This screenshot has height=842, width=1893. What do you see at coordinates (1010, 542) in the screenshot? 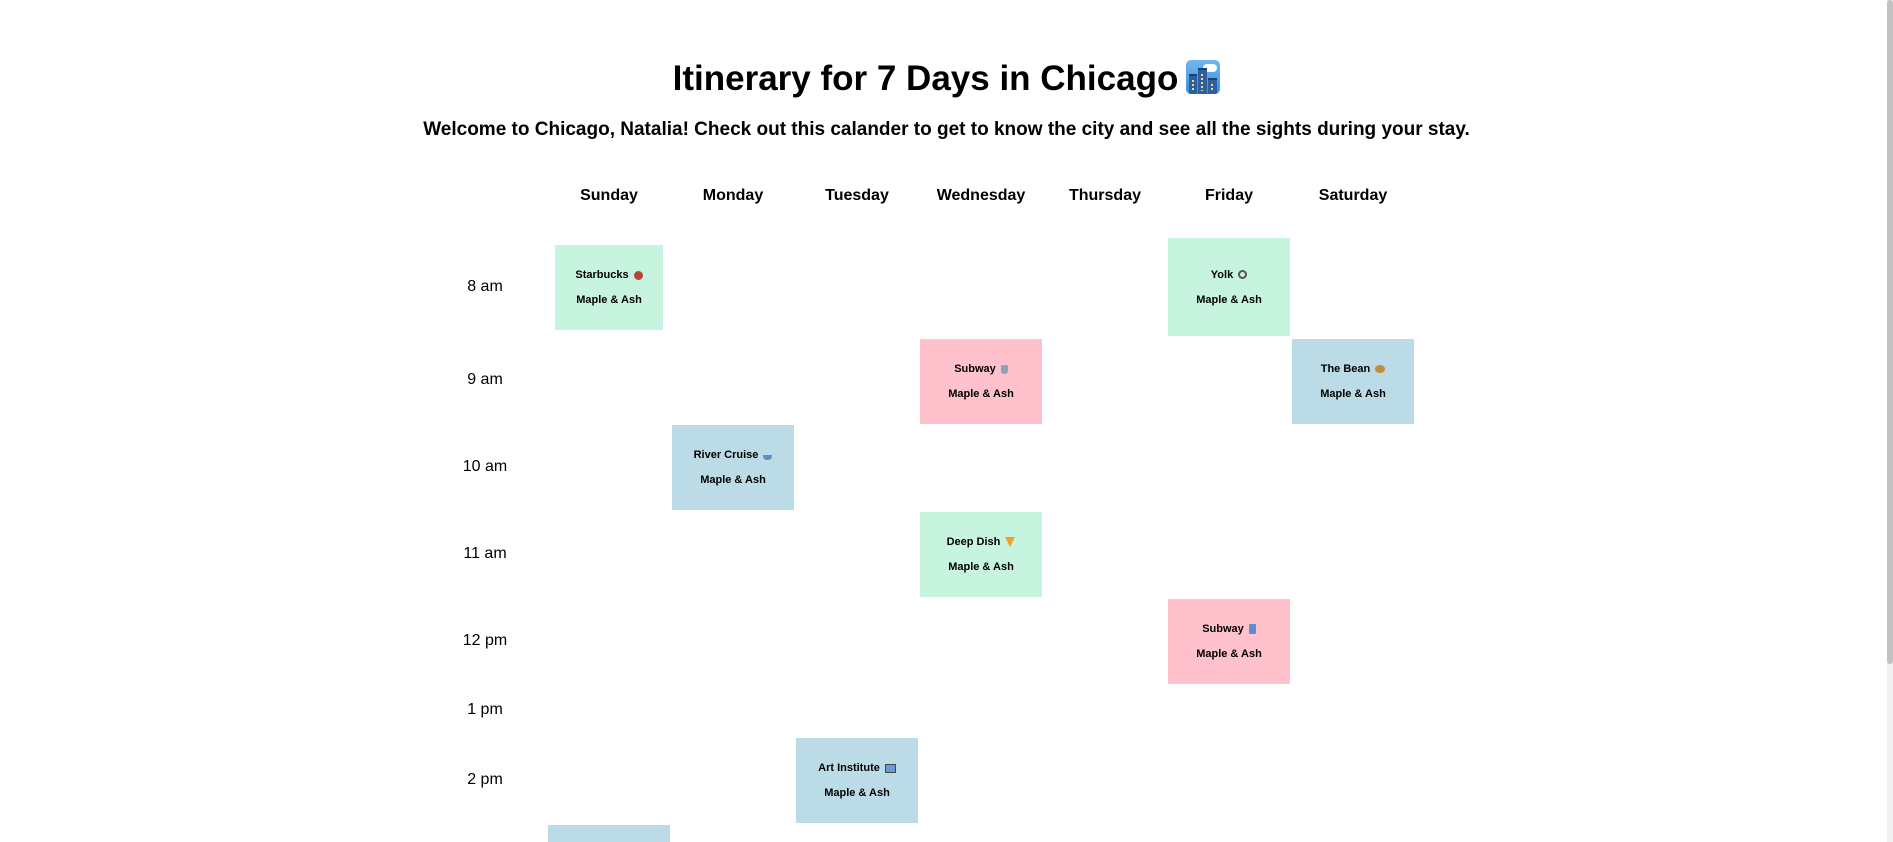
I see `pizza-icon` at bounding box center [1010, 542].